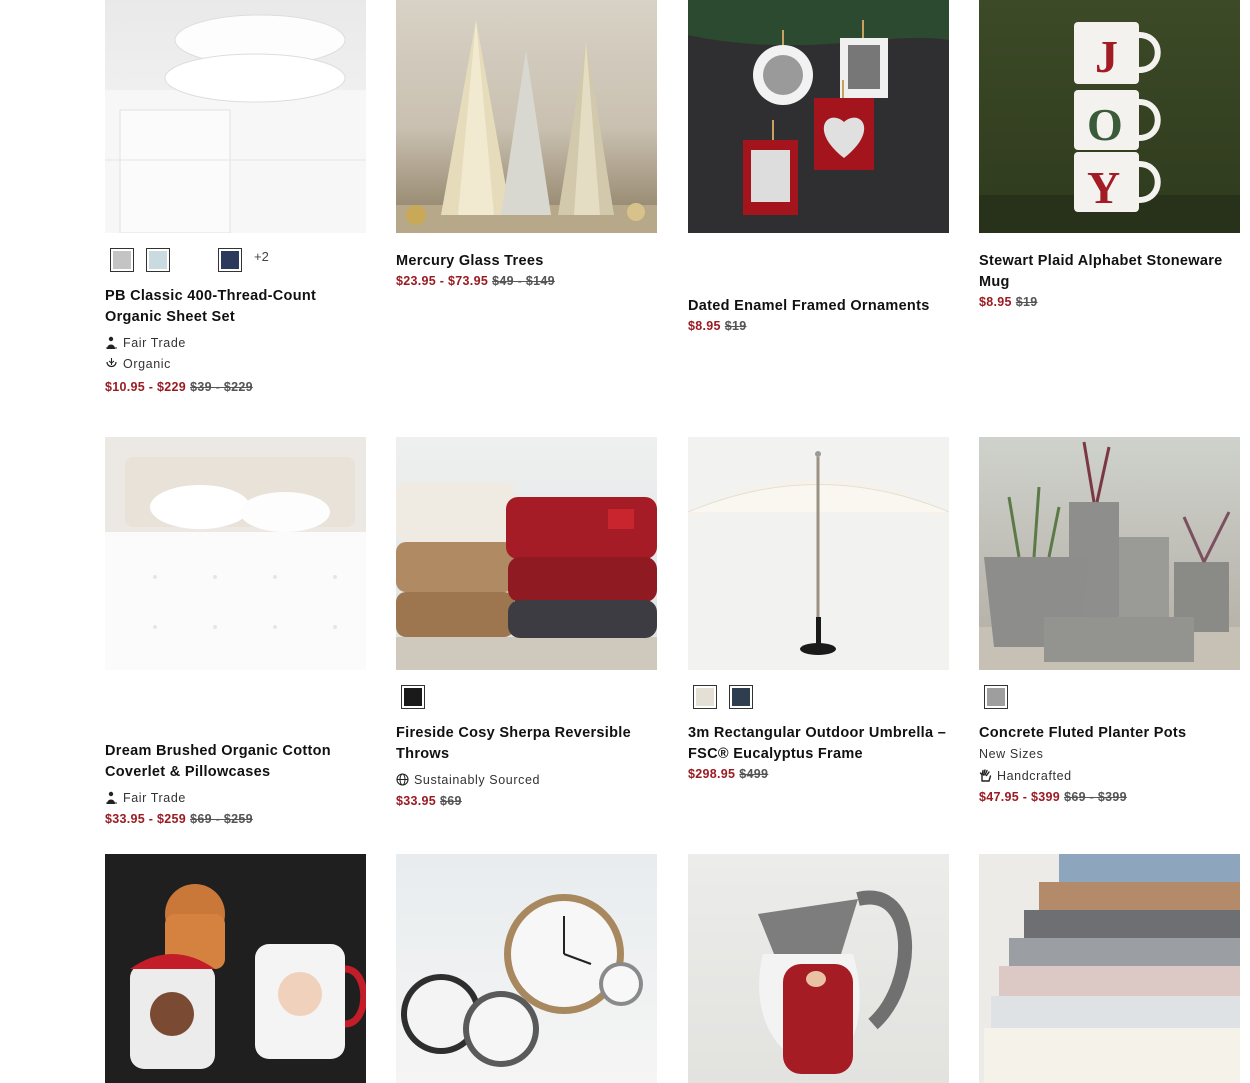 The width and height of the screenshot is (1250, 1083). I want to click on sale-price: $33.95, so click(416, 801).